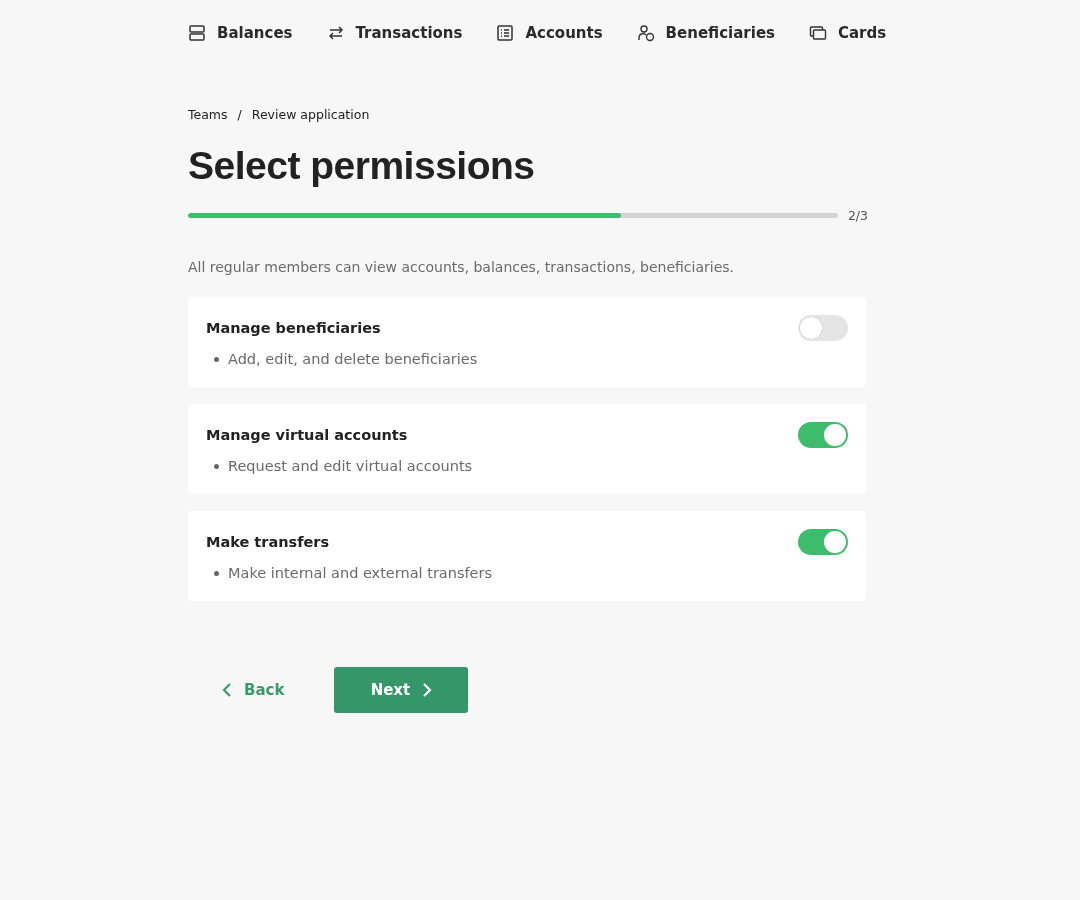 This screenshot has height=900, width=1080. I want to click on next-button: Next, so click(401, 690).